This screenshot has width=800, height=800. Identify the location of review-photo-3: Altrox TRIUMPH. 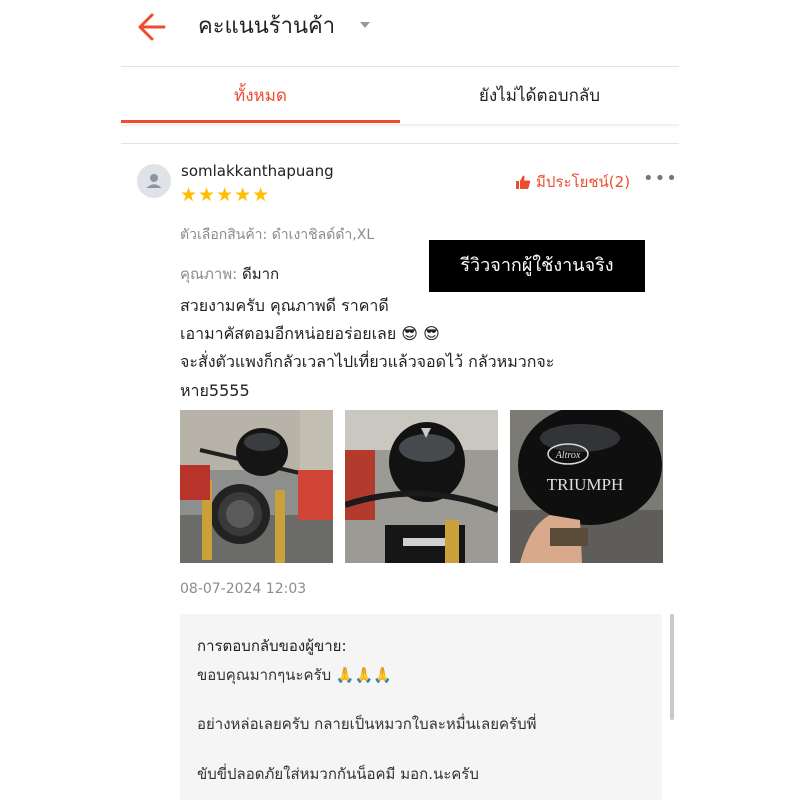
(586, 486).